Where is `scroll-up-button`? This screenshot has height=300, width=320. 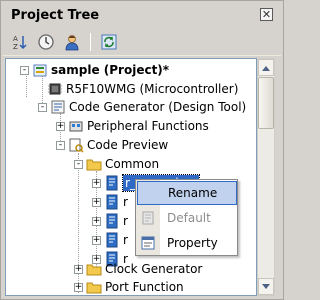 scroll-up-button is located at coordinates (266, 67).